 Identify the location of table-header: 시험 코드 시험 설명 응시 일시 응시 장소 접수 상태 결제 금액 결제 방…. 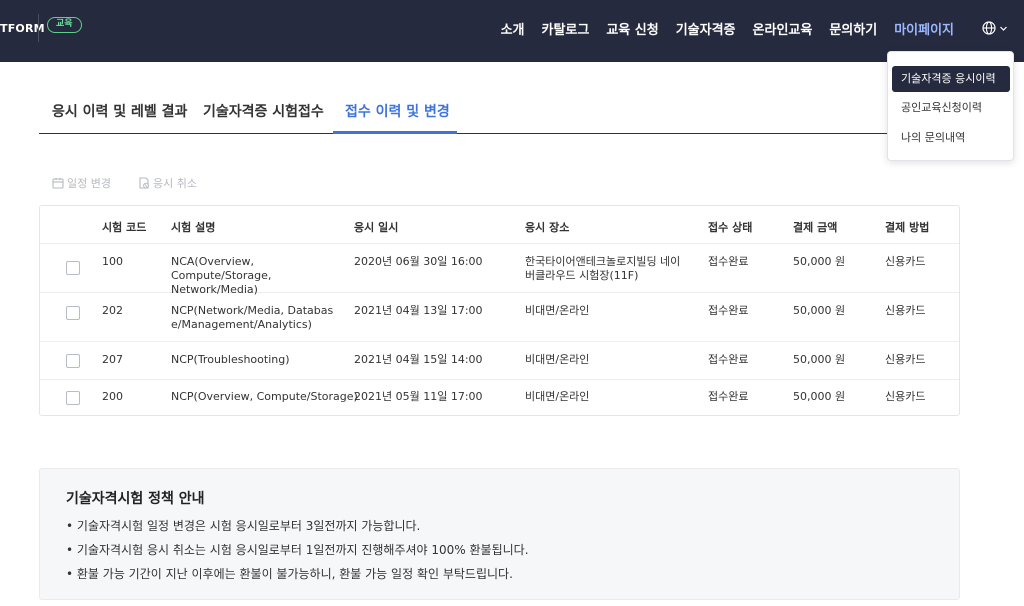
(499, 225).